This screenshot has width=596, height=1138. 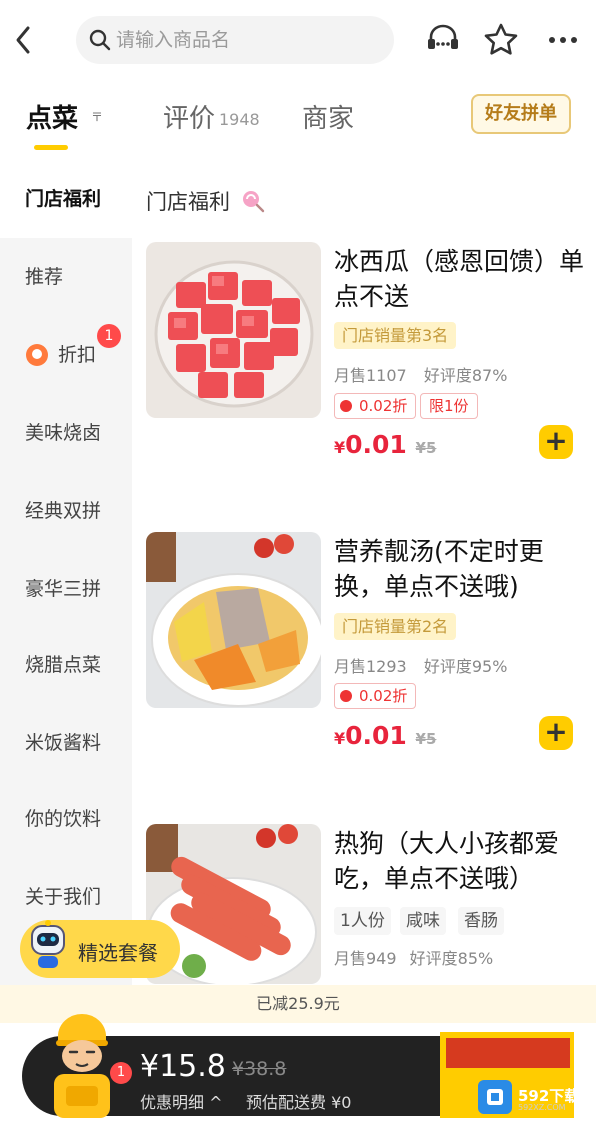 I want to click on dish-title: 营养靓汤(不定时更换，单点不送哦), so click(x=459, y=569).